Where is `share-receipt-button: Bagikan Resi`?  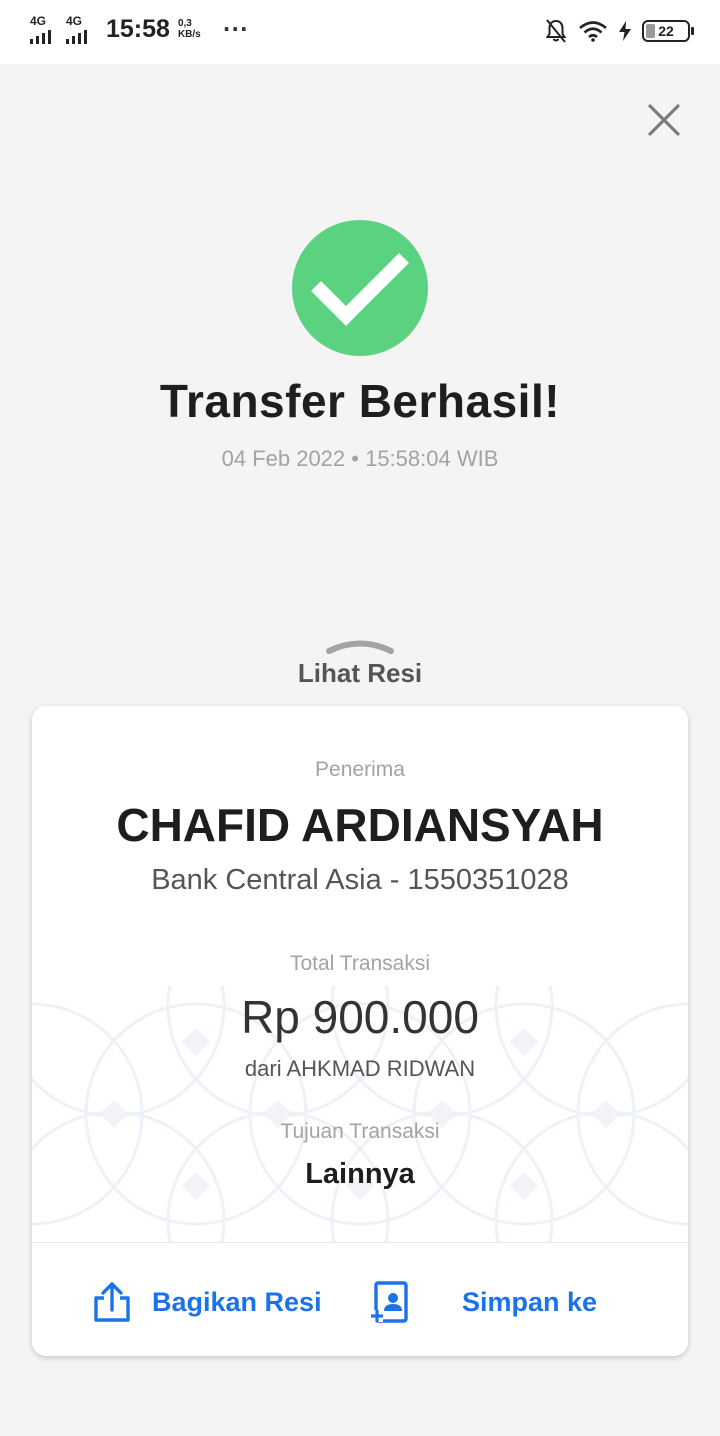 share-receipt-button: Bagikan Resi is located at coordinates (207, 1302).